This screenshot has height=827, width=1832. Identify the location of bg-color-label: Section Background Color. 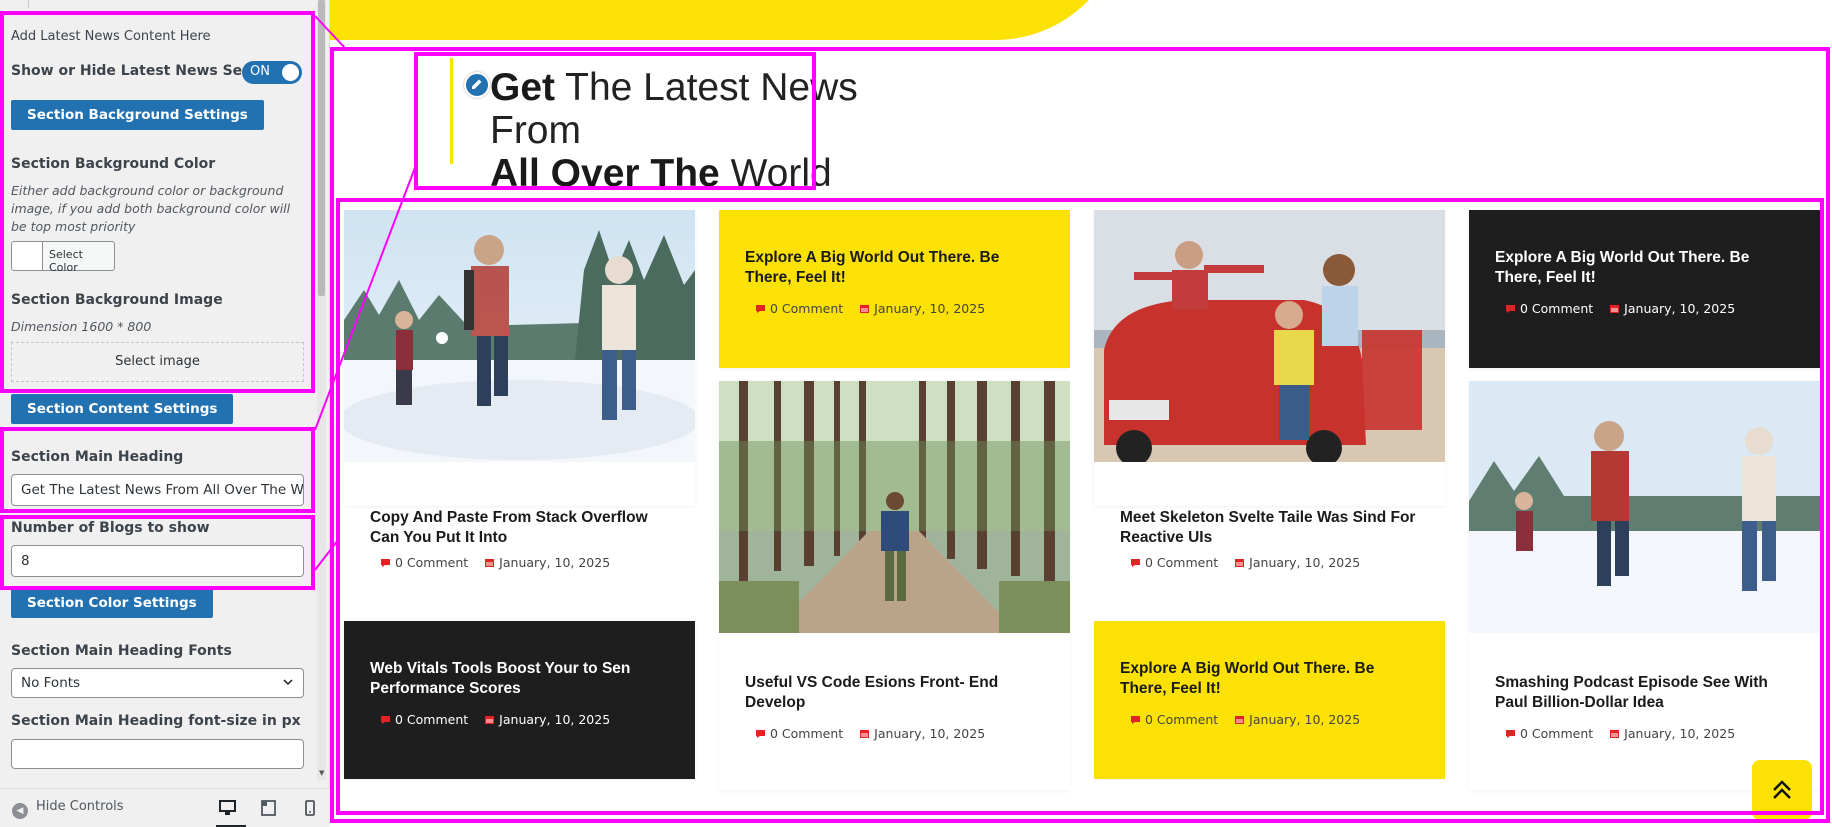
(113, 164).